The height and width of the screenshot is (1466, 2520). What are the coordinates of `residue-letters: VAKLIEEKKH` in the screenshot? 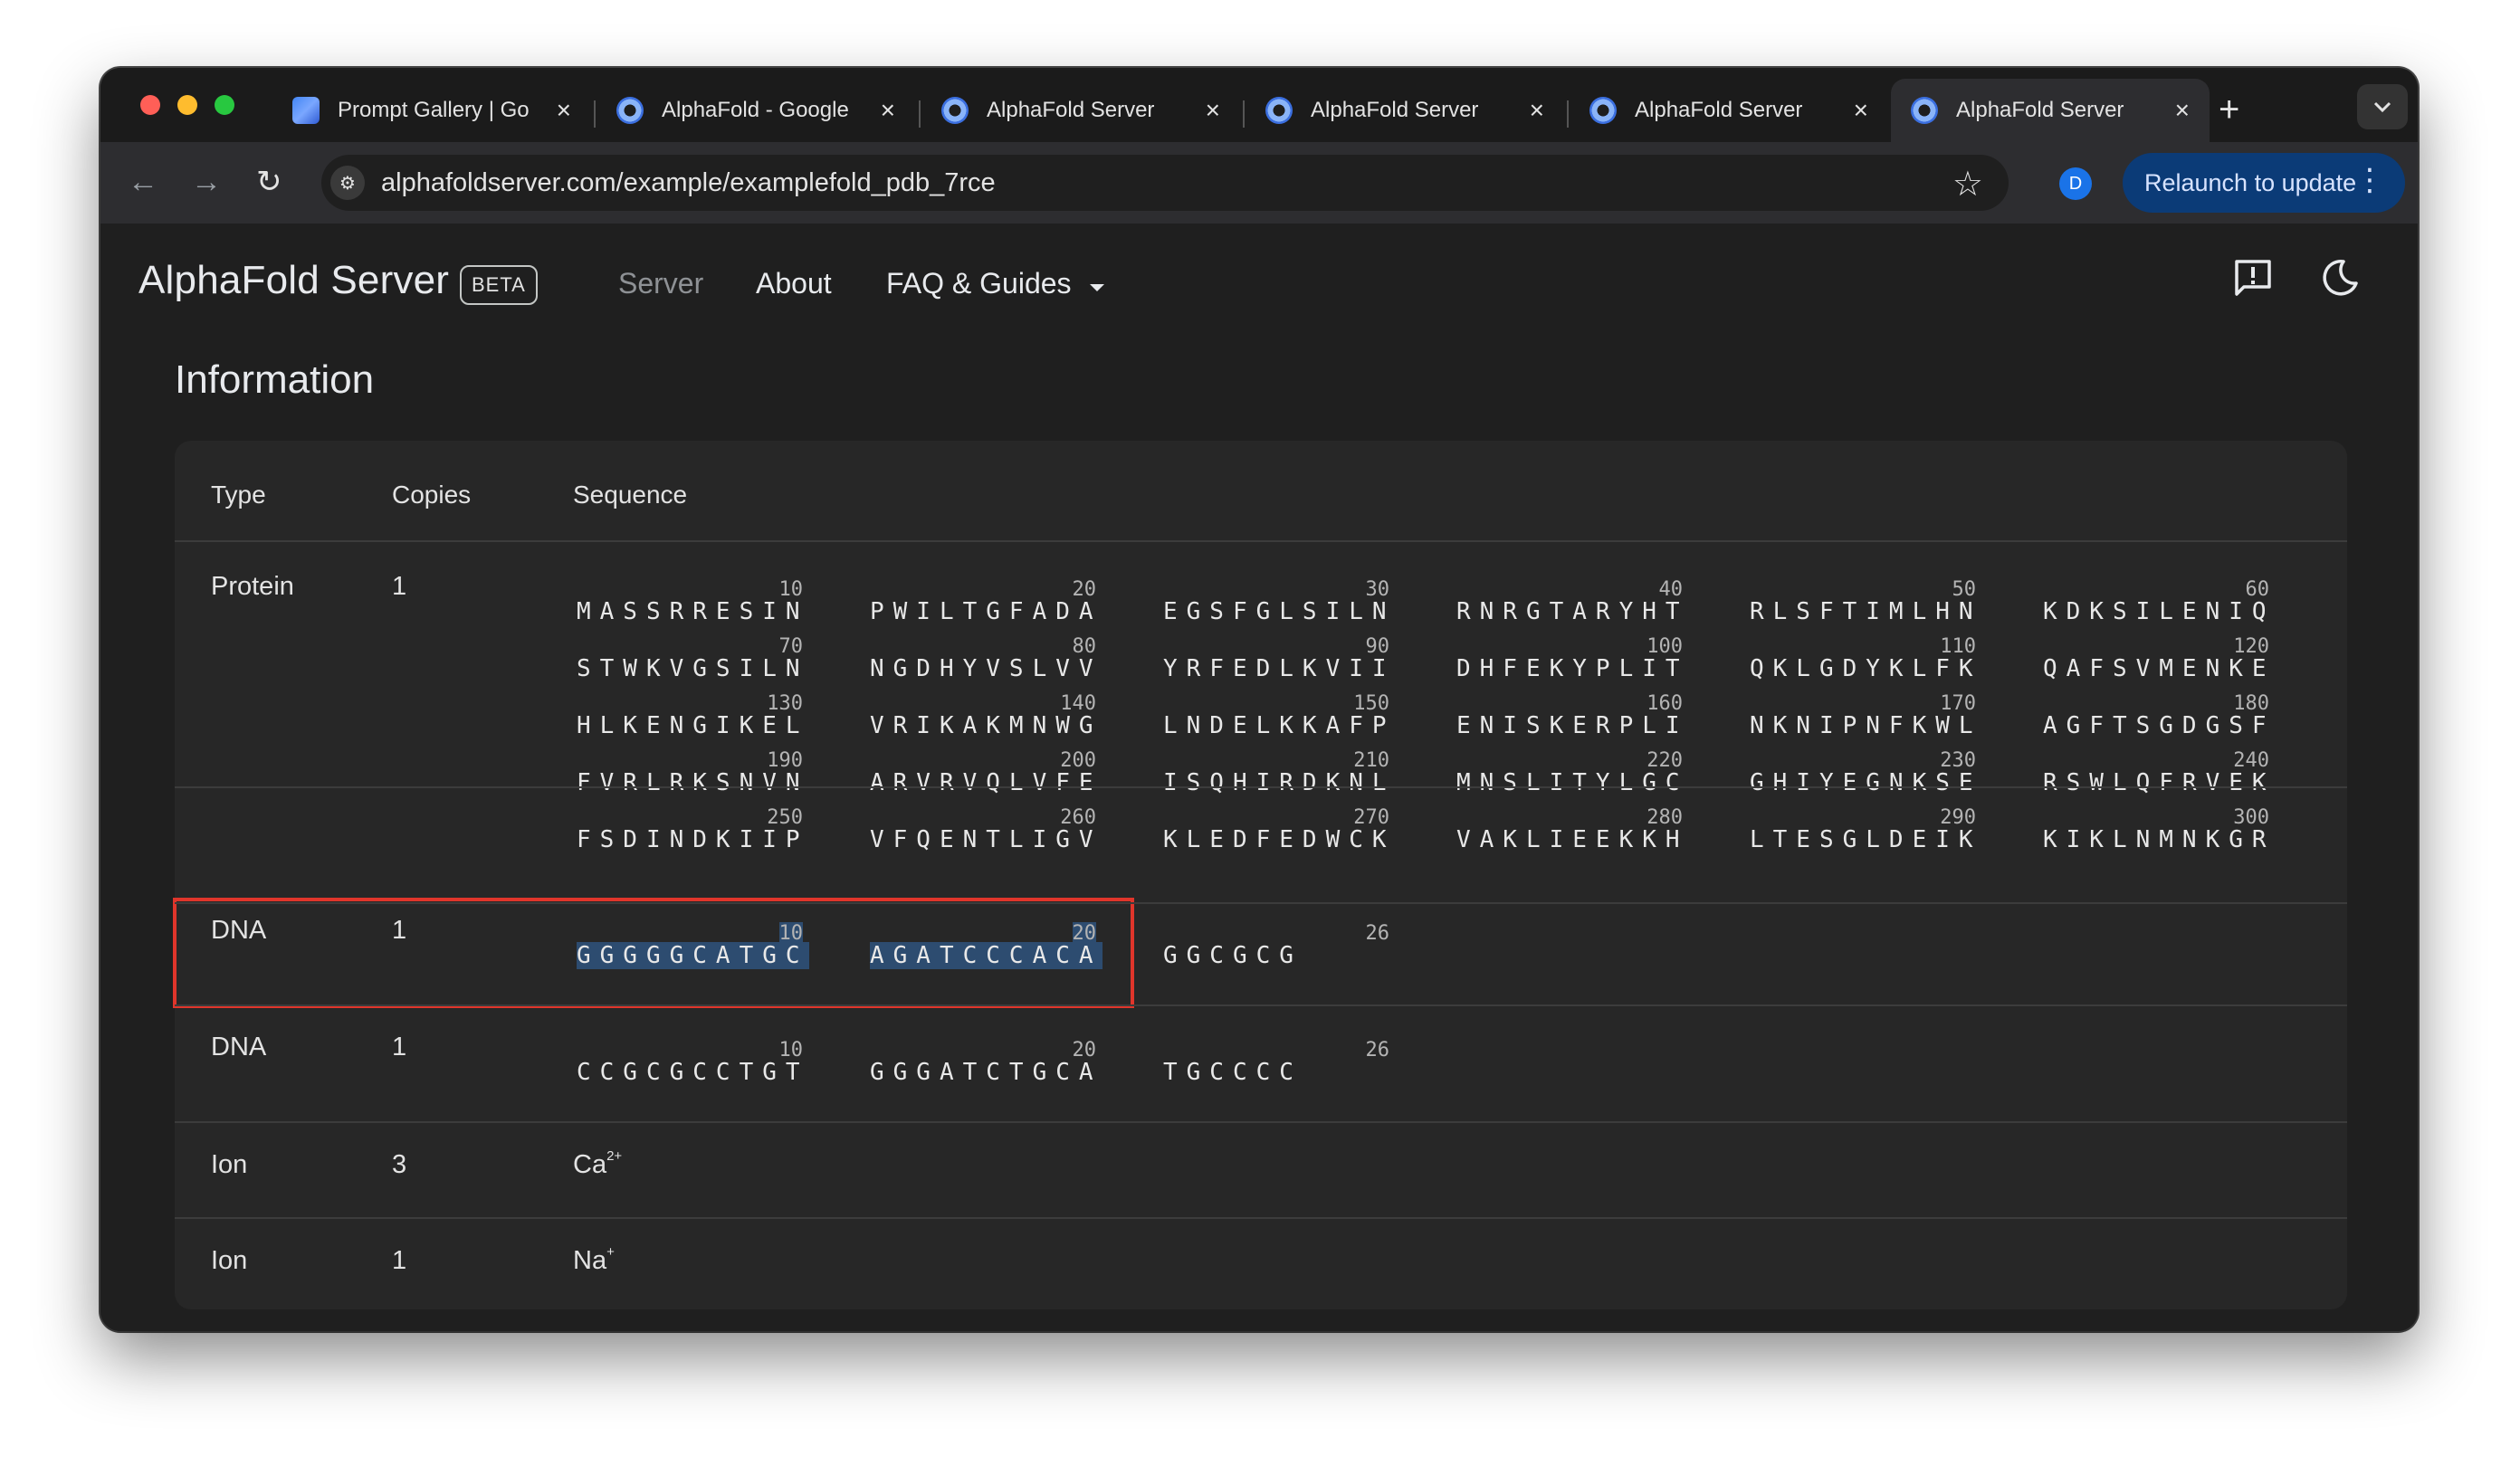 It's located at (1573, 839).